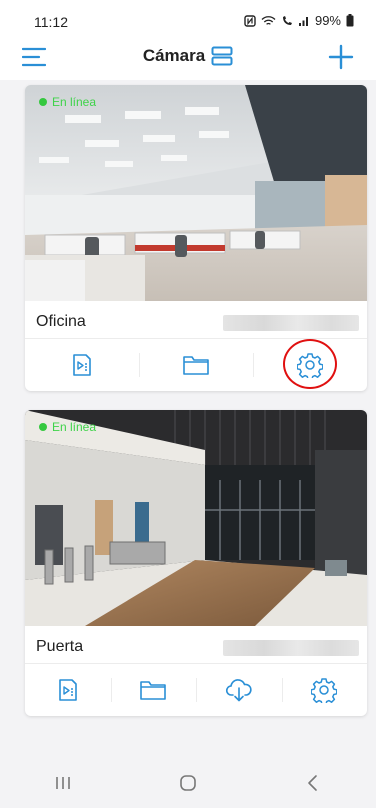 The image size is (376, 808). Describe the element at coordinates (268, 20) in the screenshot. I see `wifi-icon` at that location.